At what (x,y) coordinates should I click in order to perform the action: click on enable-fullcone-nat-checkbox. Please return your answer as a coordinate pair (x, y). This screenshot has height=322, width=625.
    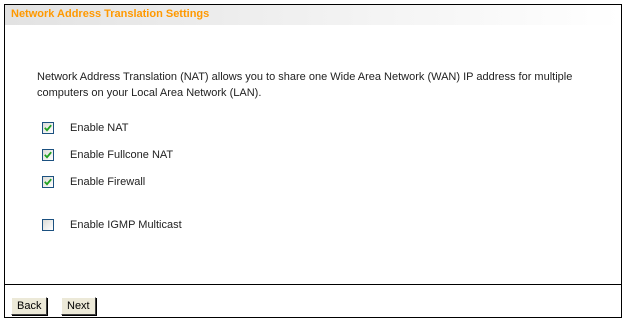
    Looking at the image, I should click on (48, 155).